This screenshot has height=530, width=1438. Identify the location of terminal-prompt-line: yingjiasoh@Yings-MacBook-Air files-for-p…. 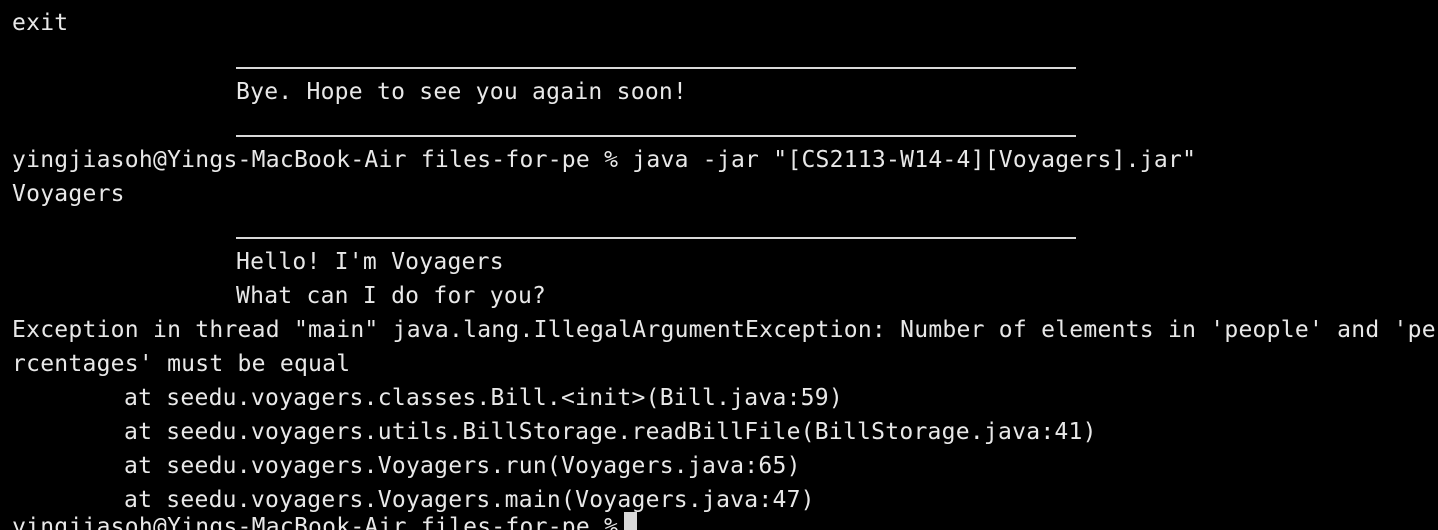
(325, 520).